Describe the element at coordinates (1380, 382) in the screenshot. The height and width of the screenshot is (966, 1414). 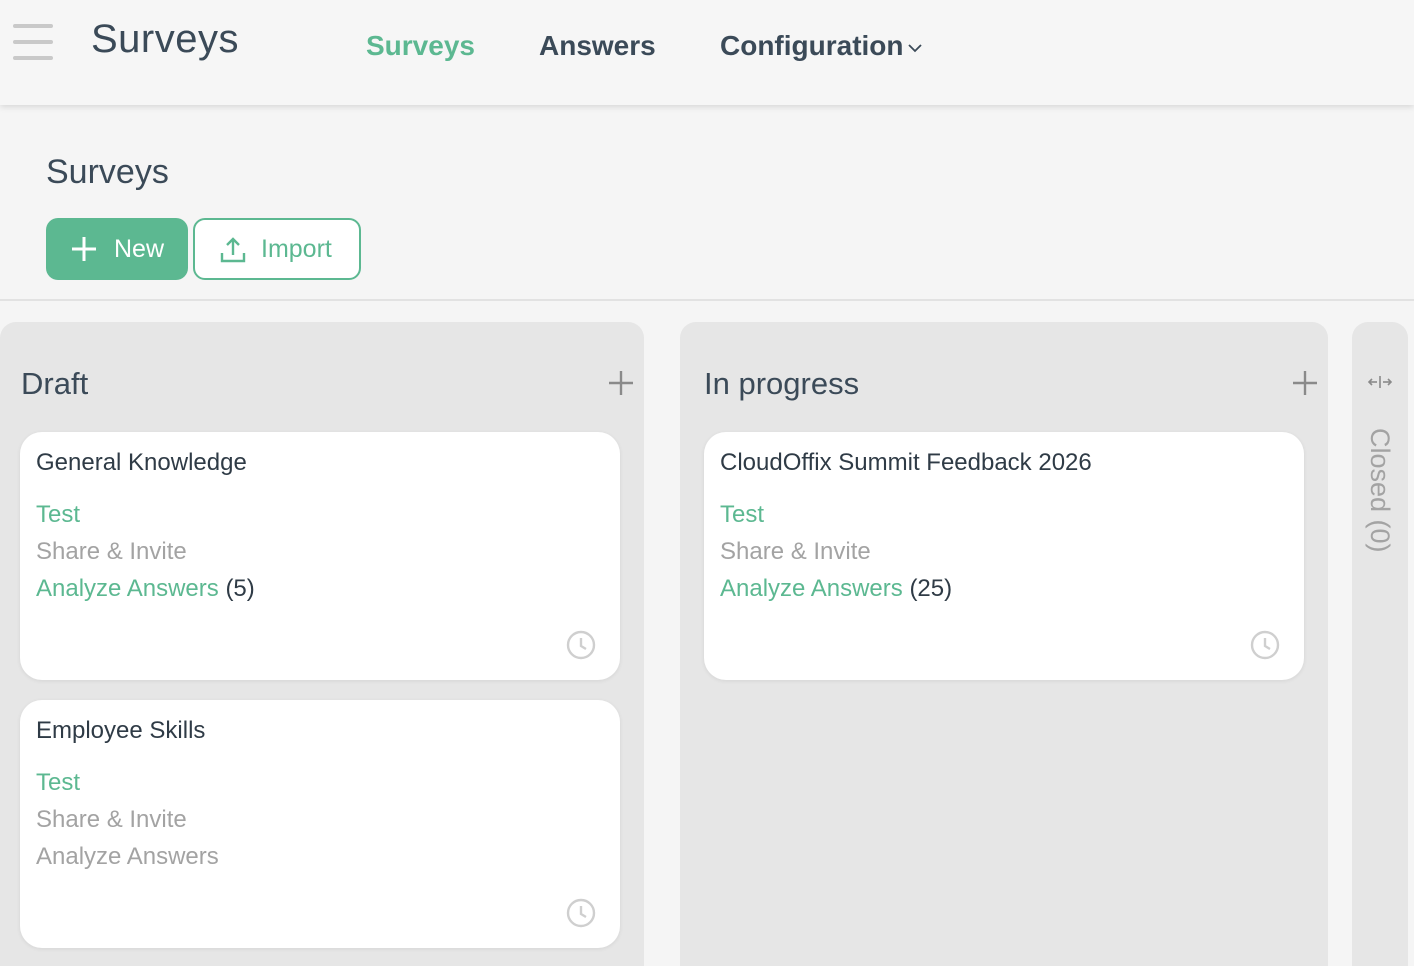
I see `expand-horizontal-icon` at that location.